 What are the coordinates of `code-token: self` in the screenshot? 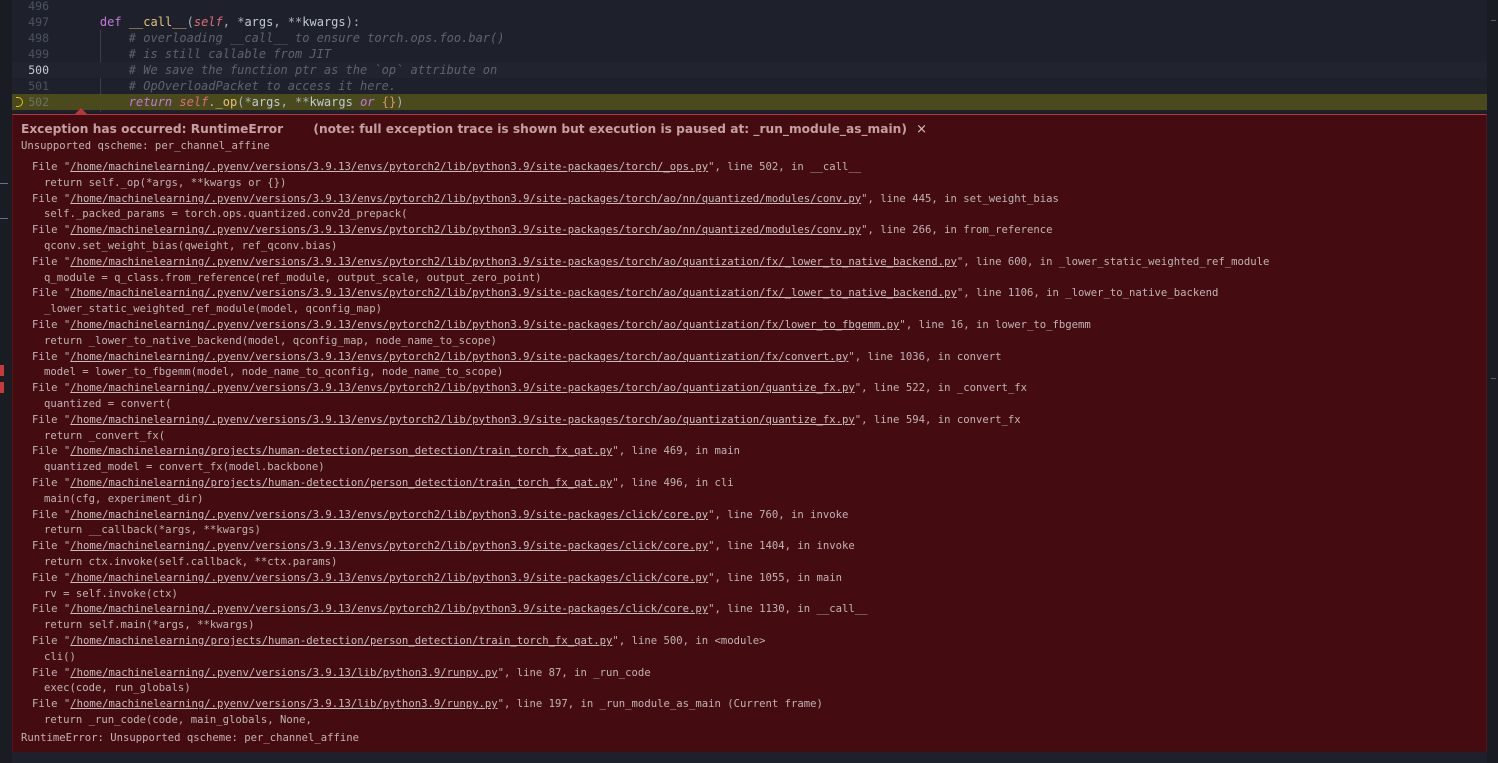 It's located at (208, 22).